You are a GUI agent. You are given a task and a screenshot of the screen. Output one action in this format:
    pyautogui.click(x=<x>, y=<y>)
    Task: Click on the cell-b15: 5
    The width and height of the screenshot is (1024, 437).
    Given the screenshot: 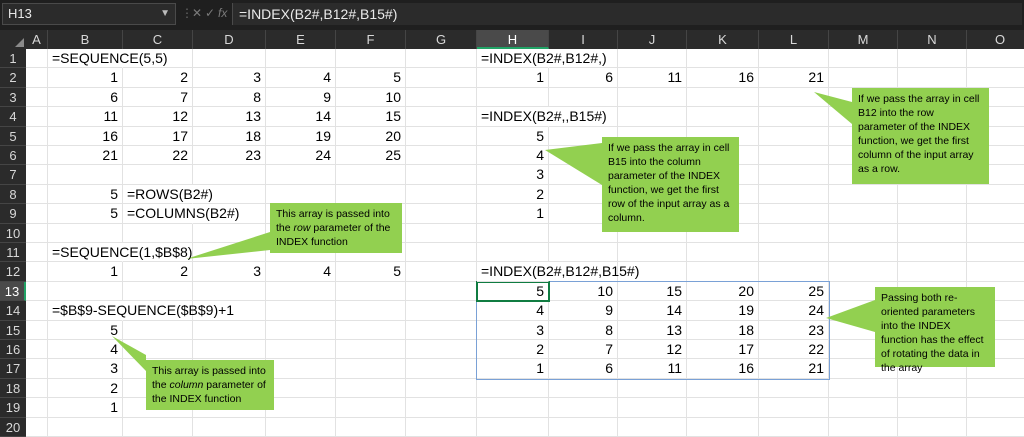 What is the action you would take?
    pyautogui.click(x=85, y=330)
    